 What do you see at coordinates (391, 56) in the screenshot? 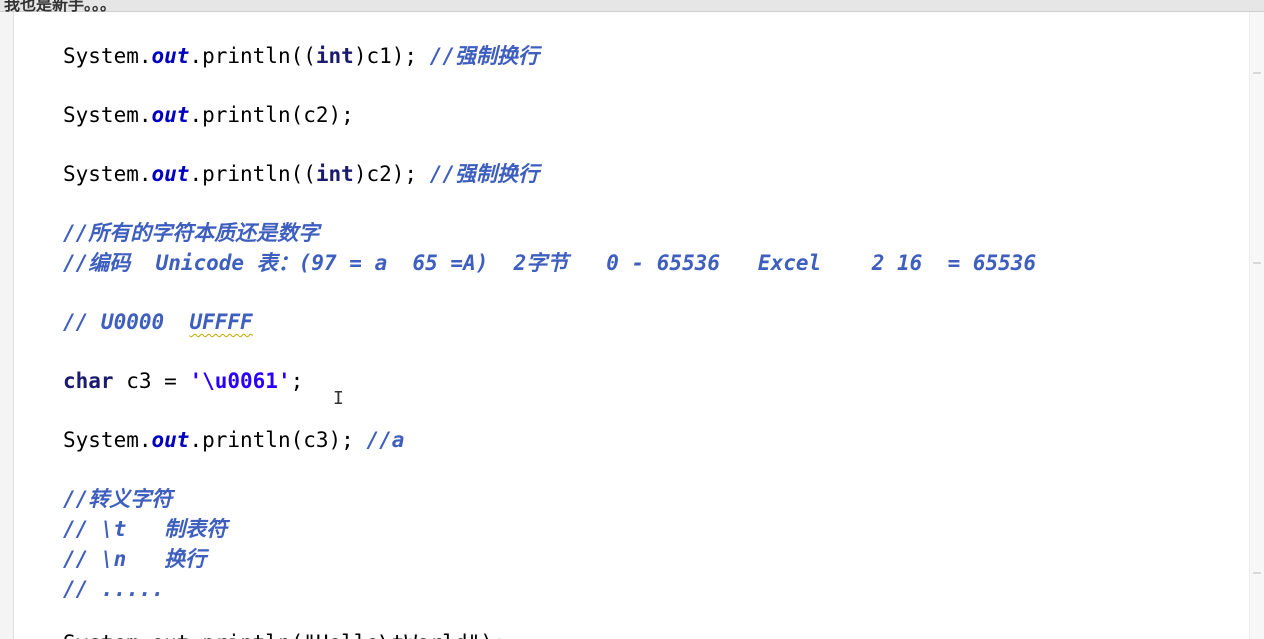
I see `code-token: )c1);` at bounding box center [391, 56].